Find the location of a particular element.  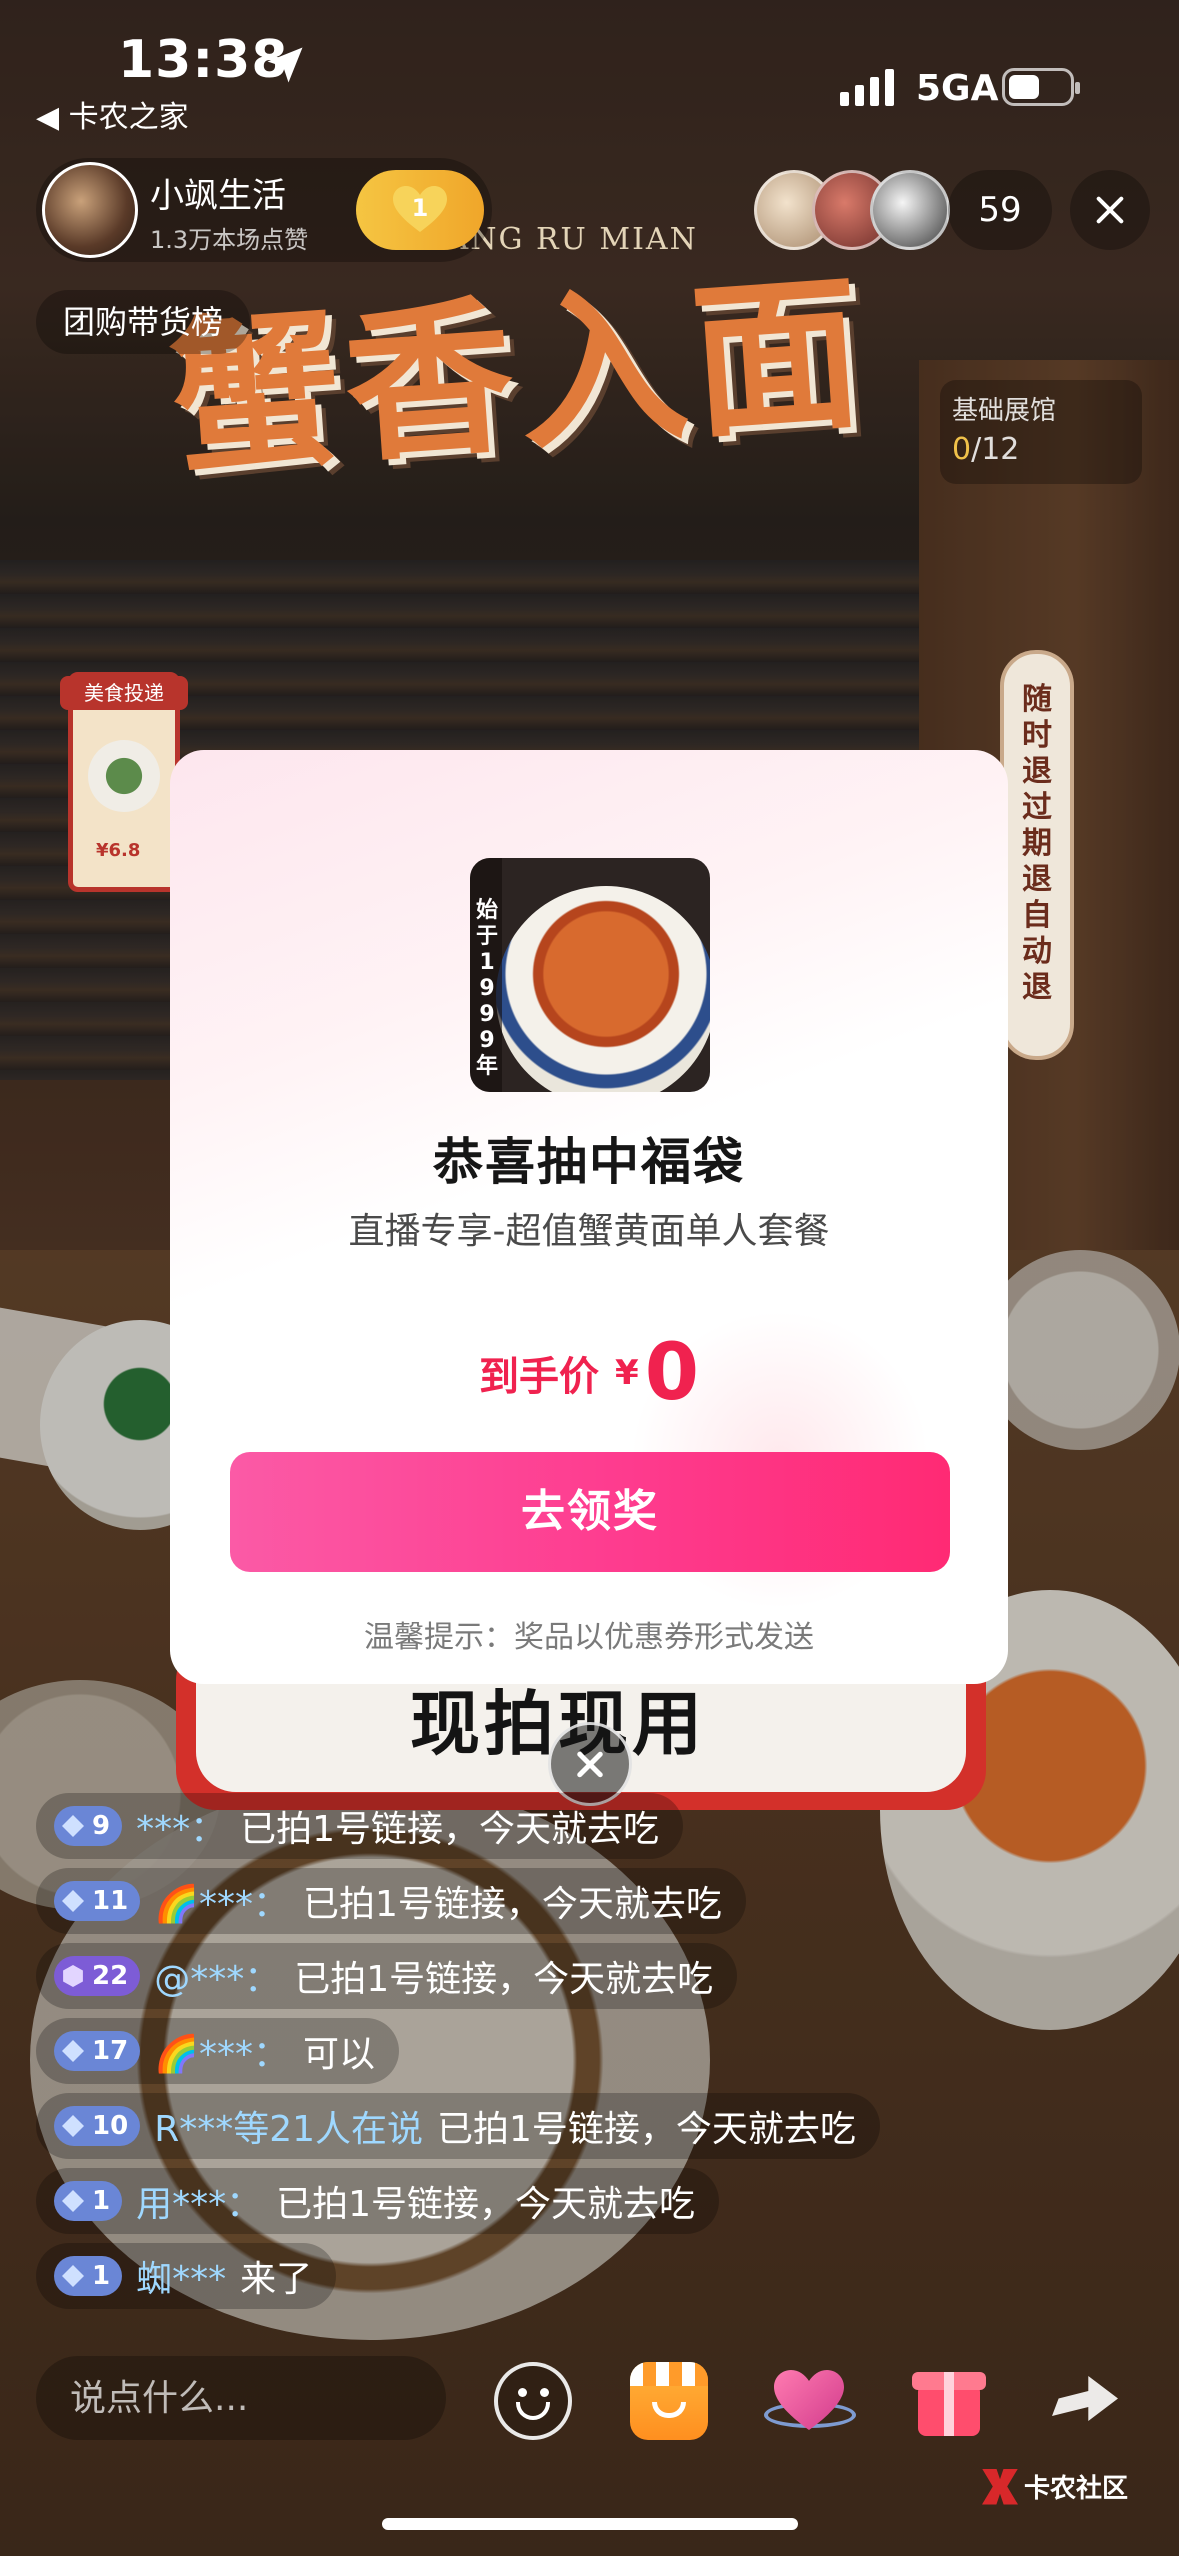

product-image-text: 始于1999年 is located at coordinates (486, 988).